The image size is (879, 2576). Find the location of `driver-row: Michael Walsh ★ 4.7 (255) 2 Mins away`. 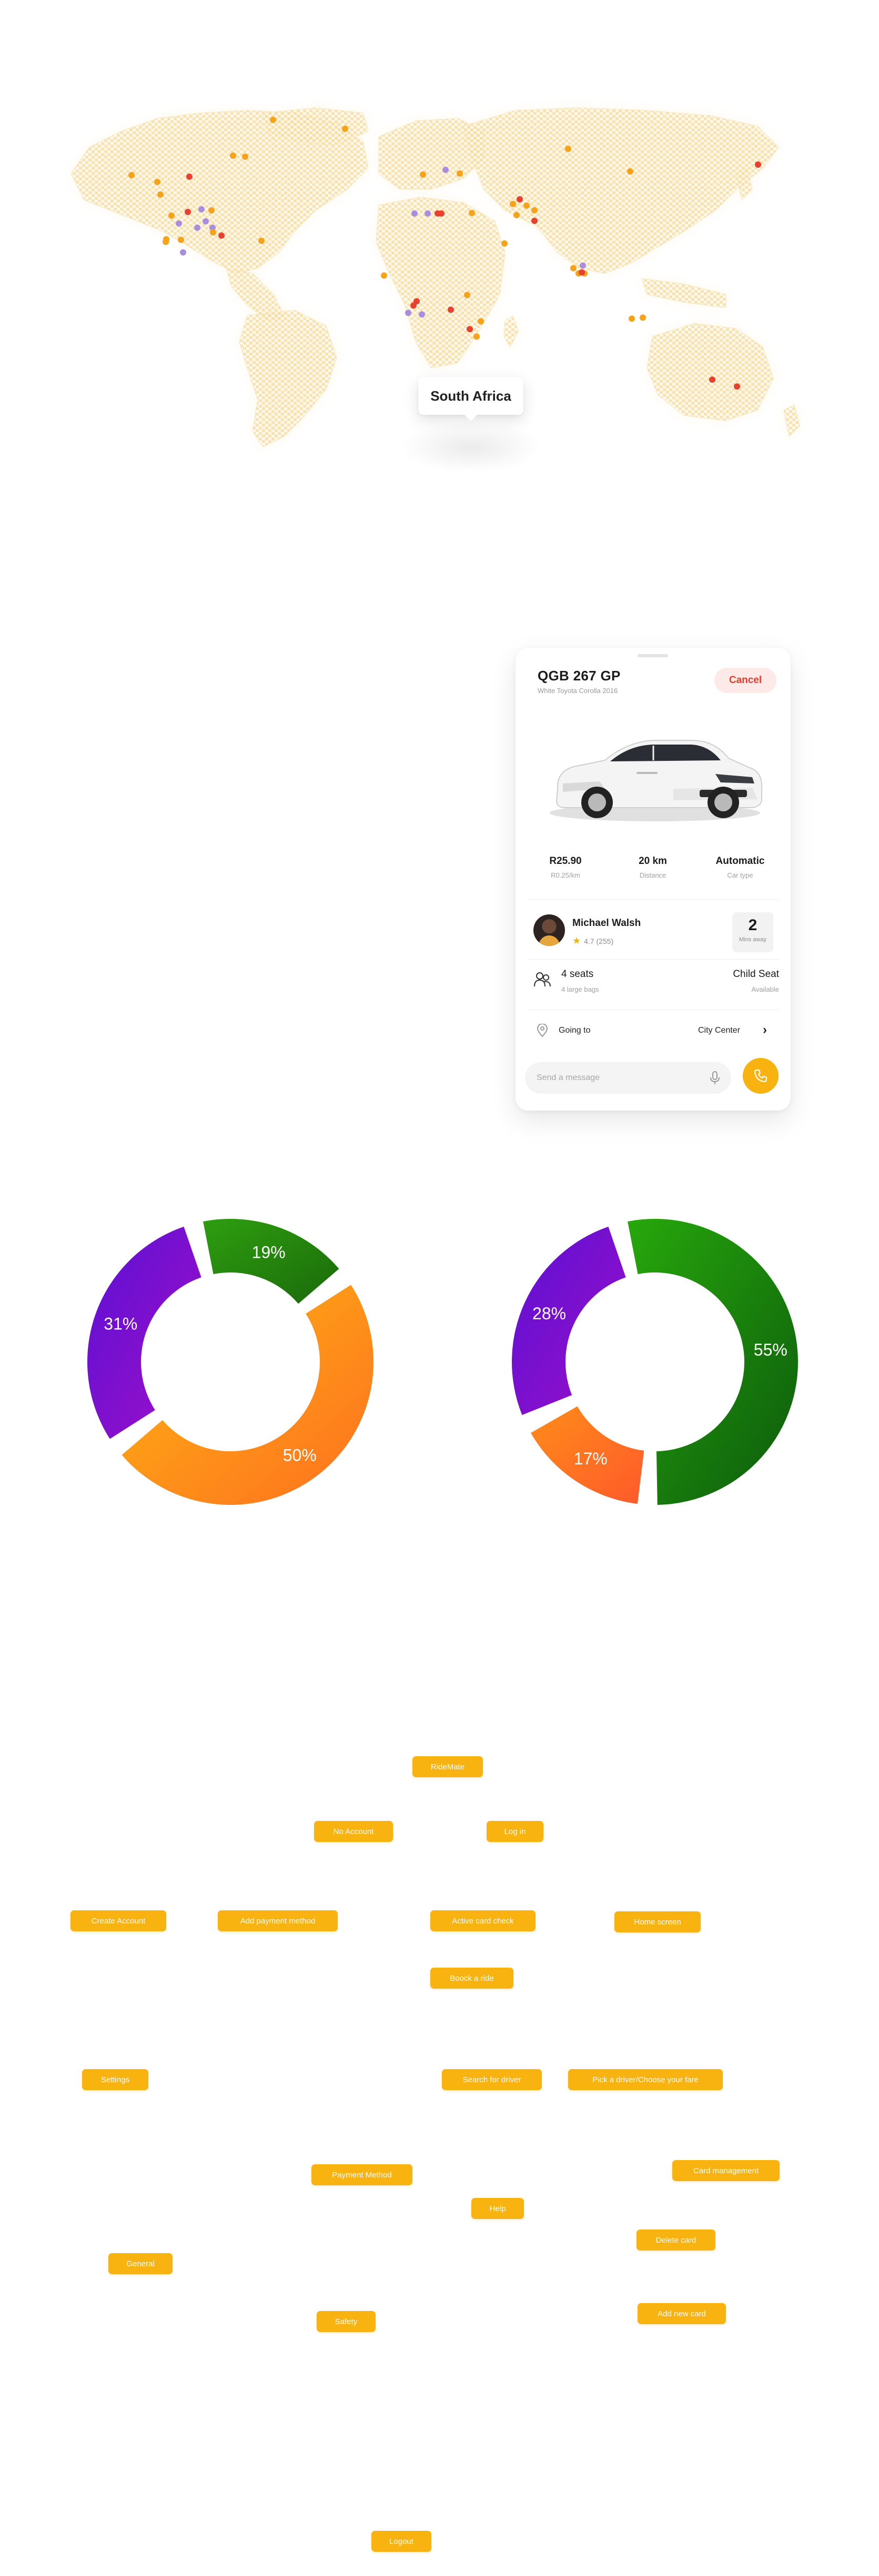

driver-row: Michael Walsh ★ 4.7 (255) 2 Mins away is located at coordinates (653, 931).